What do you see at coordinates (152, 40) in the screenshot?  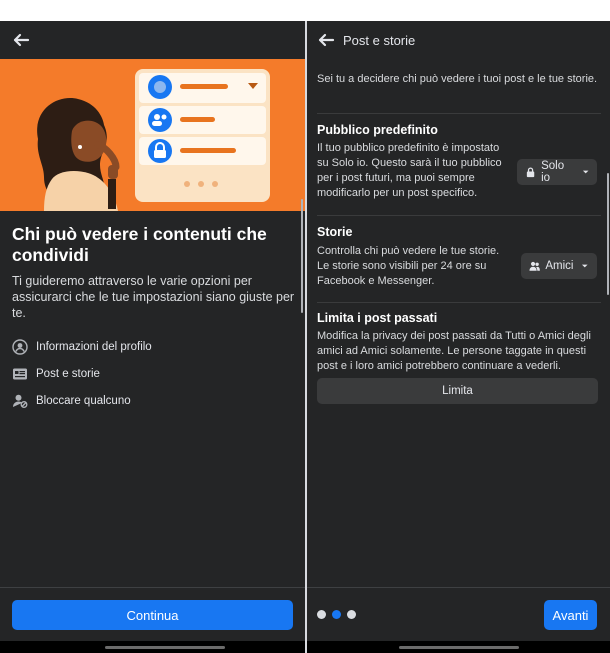 I see `left-top-bar` at bounding box center [152, 40].